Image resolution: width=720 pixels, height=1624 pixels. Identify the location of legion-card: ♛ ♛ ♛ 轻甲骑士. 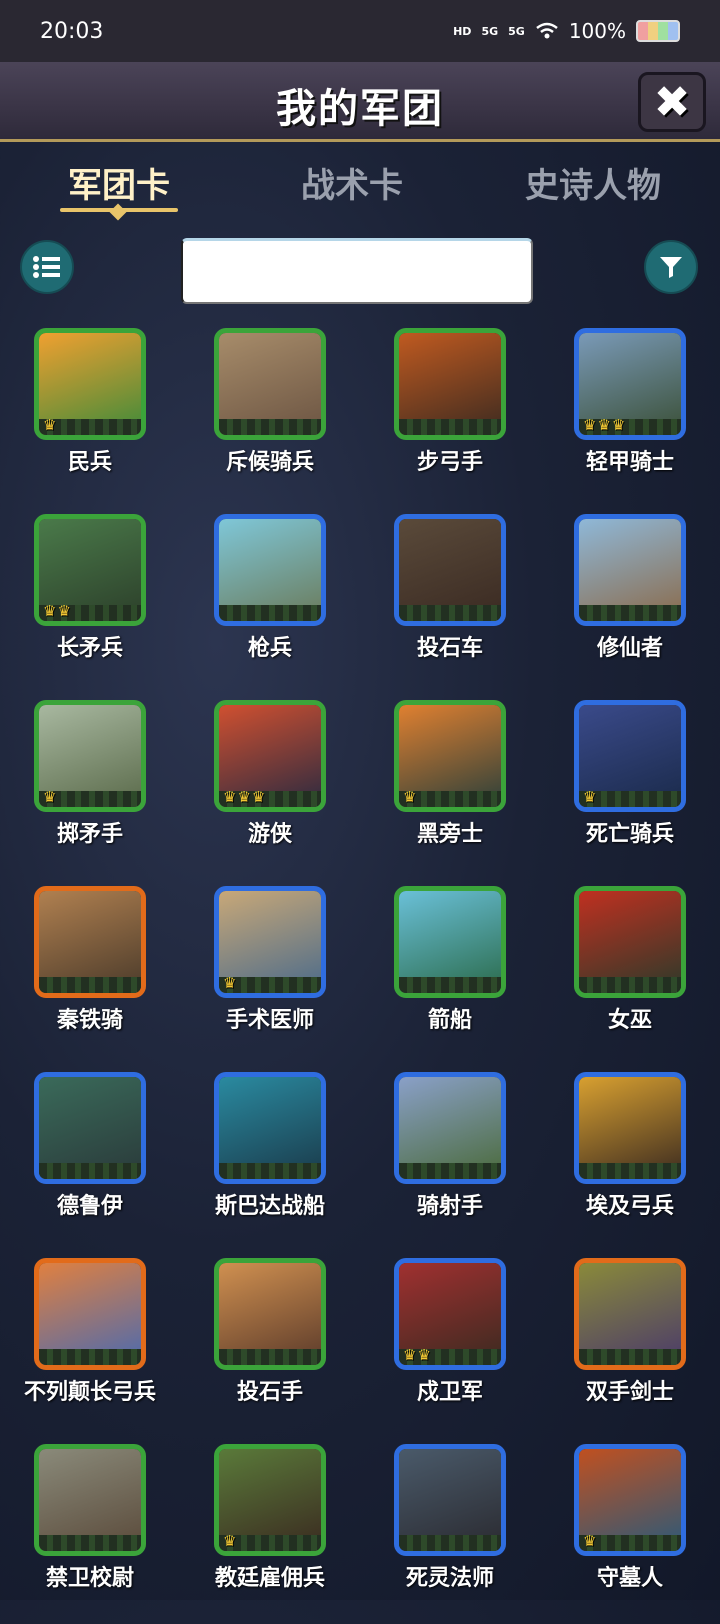
(630, 415).